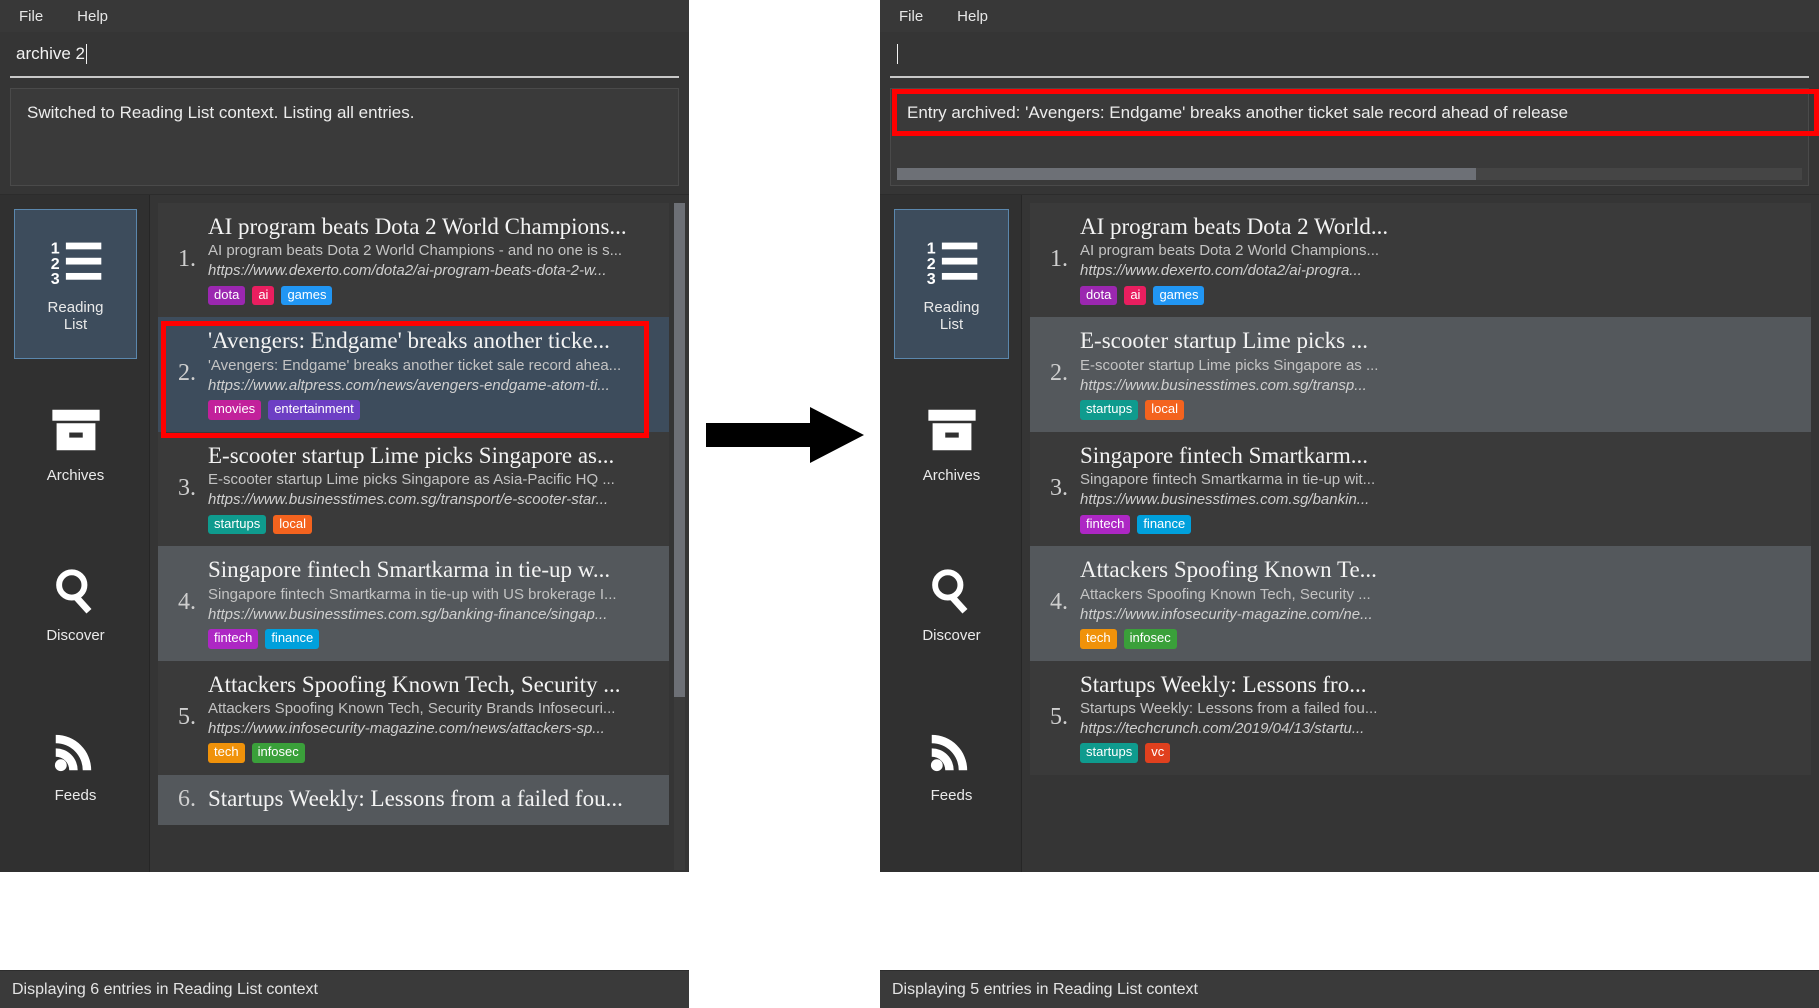  I want to click on text-caret, so click(86, 54).